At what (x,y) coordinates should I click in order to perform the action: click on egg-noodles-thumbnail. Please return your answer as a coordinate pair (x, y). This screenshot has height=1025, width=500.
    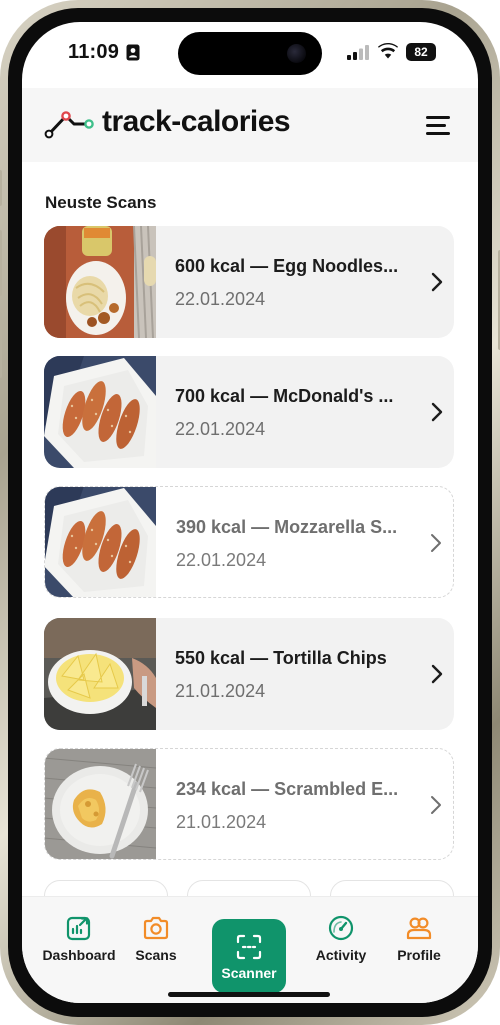
    Looking at the image, I should click on (100, 282).